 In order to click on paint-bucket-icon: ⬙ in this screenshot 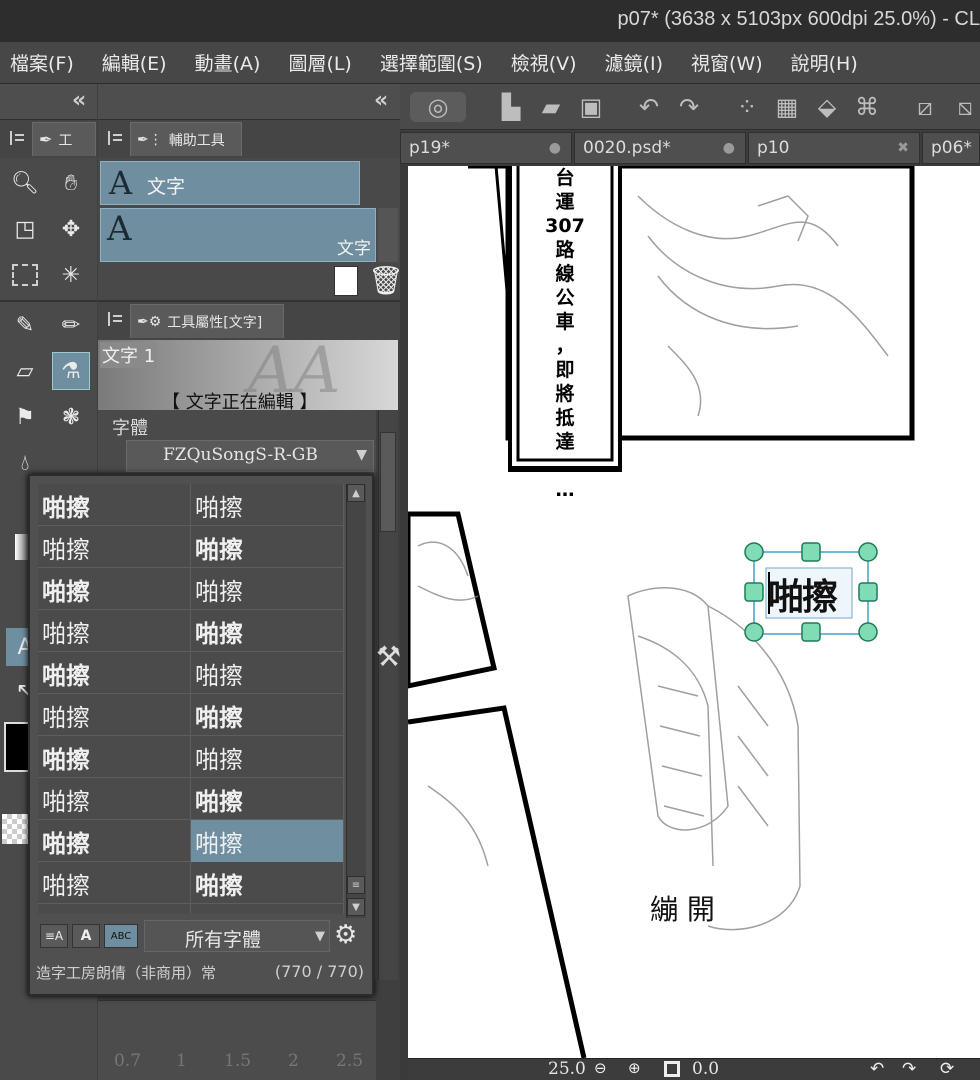, I will do `click(827, 107)`.